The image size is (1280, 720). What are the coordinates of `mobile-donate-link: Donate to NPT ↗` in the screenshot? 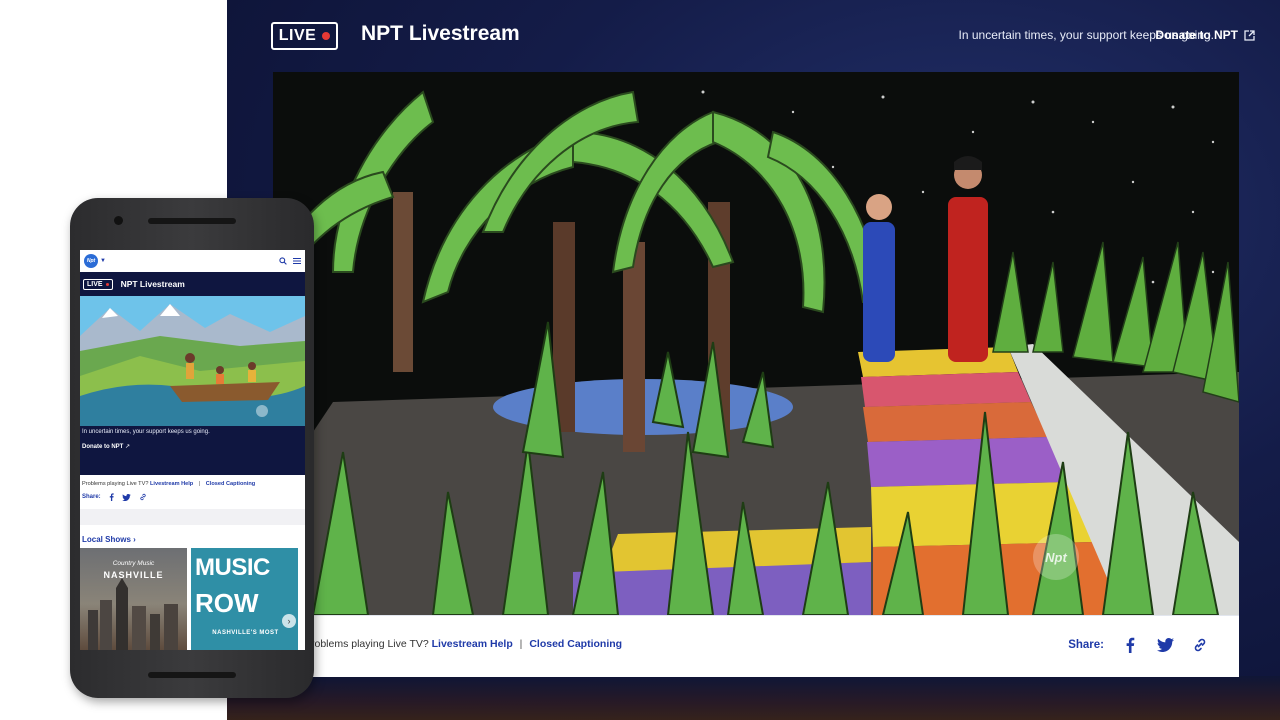 It's located at (192, 446).